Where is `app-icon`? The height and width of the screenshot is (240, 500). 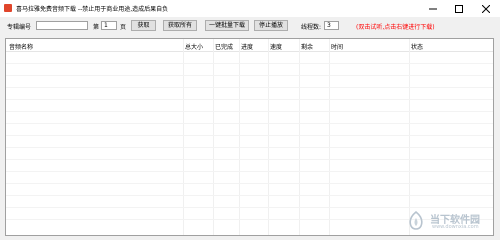 app-icon is located at coordinates (8, 8).